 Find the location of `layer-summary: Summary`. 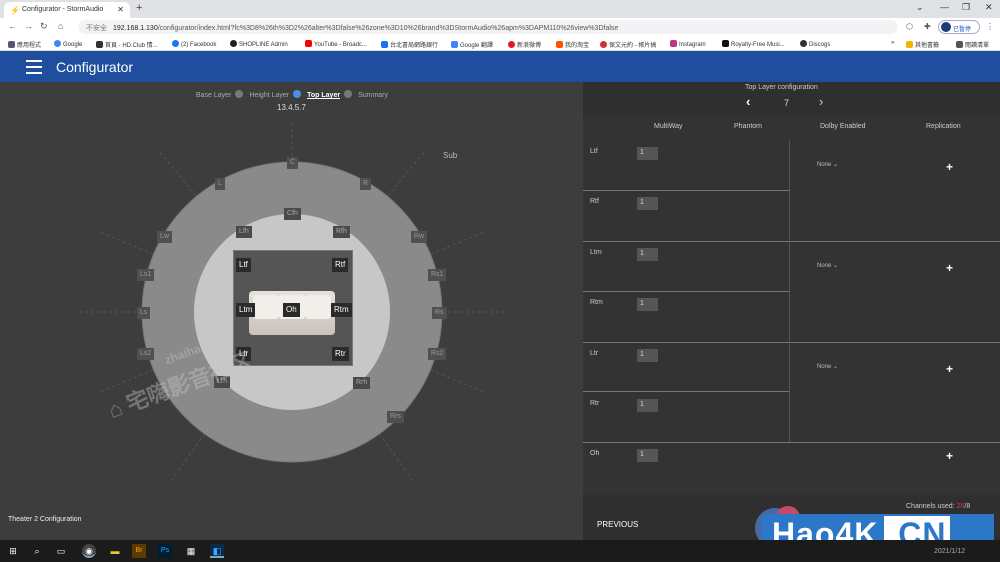

layer-summary: Summary is located at coordinates (373, 95).